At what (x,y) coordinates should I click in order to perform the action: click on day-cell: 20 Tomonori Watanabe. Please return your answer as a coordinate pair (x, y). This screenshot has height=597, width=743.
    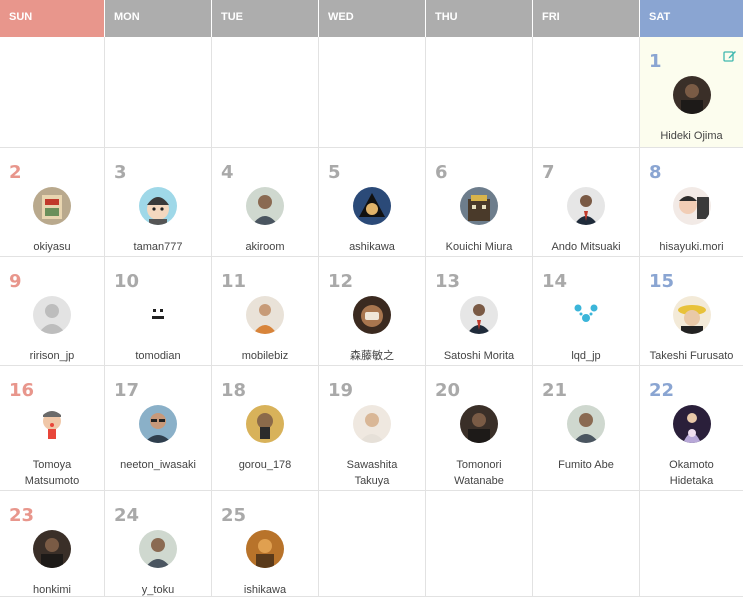
    Looking at the image, I should click on (479, 428).